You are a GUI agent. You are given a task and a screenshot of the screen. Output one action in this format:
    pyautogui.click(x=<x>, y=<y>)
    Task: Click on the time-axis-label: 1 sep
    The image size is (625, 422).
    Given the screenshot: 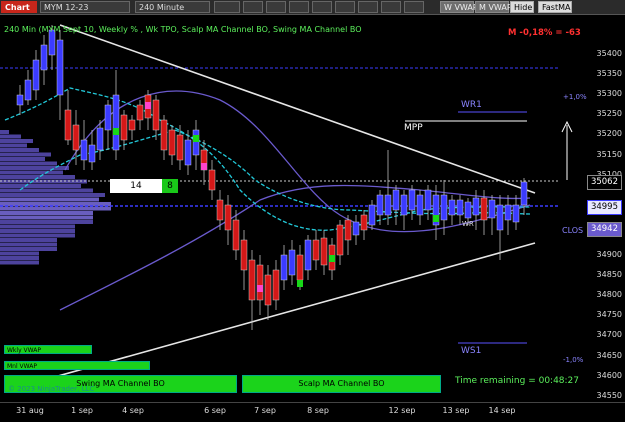 What is the action you would take?
    pyautogui.click(x=82, y=410)
    